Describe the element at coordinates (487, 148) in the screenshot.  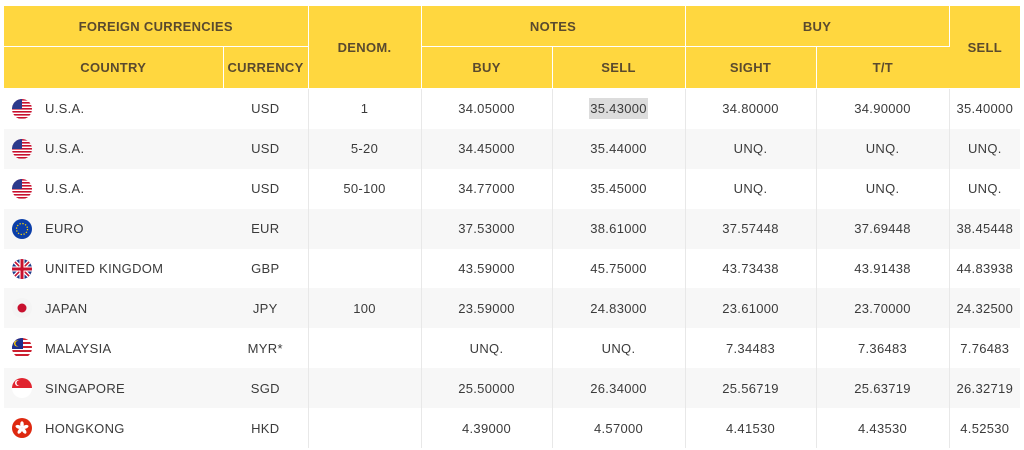
I see `notes-buy-cell: 34.45000` at that location.